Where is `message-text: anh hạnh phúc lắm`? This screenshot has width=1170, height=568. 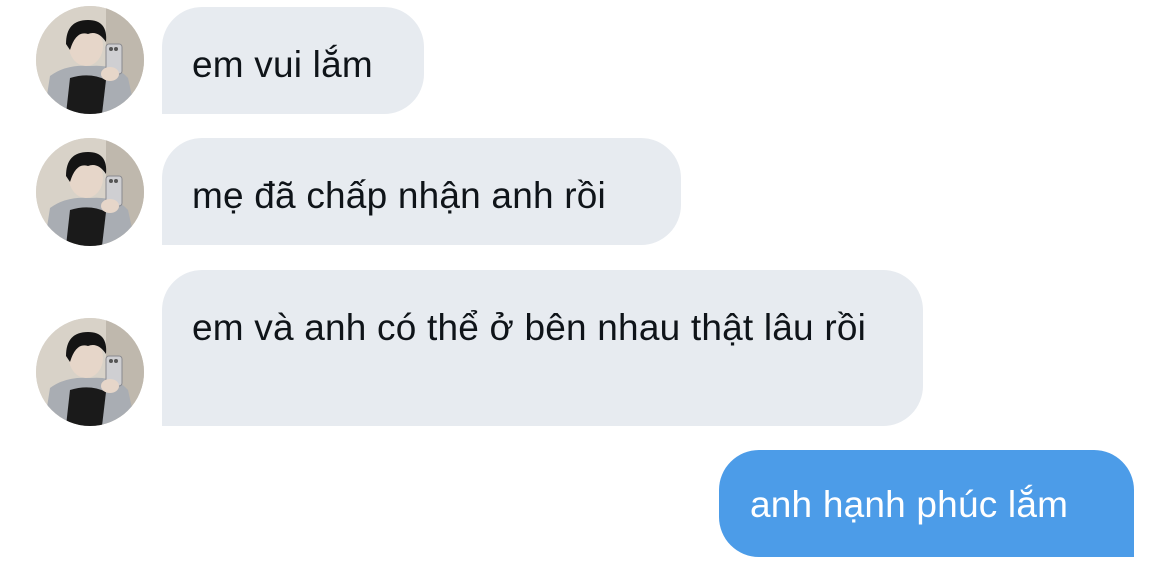 message-text: anh hạnh phúc lắm is located at coordinates (909, 504).